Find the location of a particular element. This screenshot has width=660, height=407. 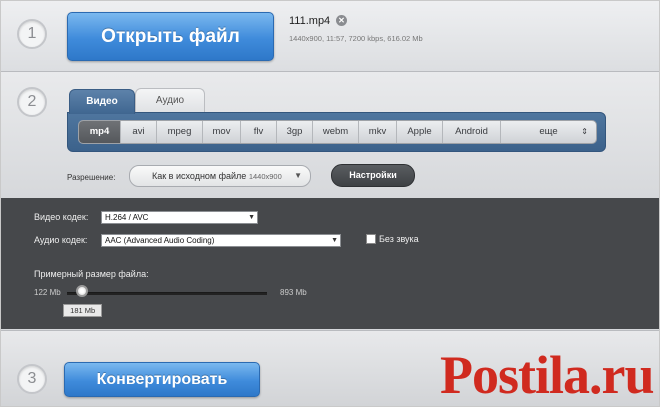

format-3gp: 3gp is located at coordinates (295, 132).